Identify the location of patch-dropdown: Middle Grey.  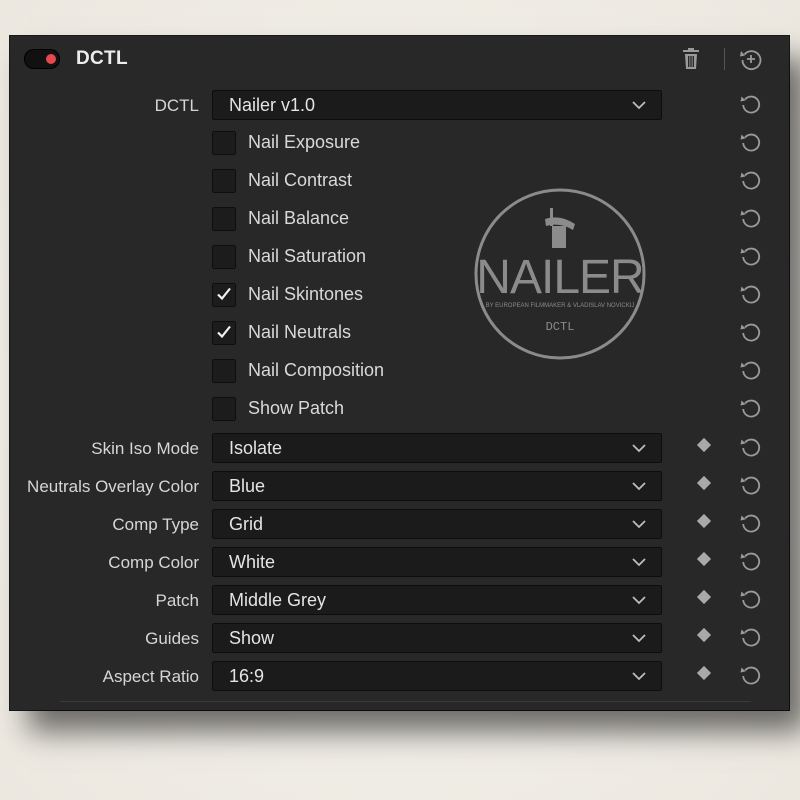
(437, 600).